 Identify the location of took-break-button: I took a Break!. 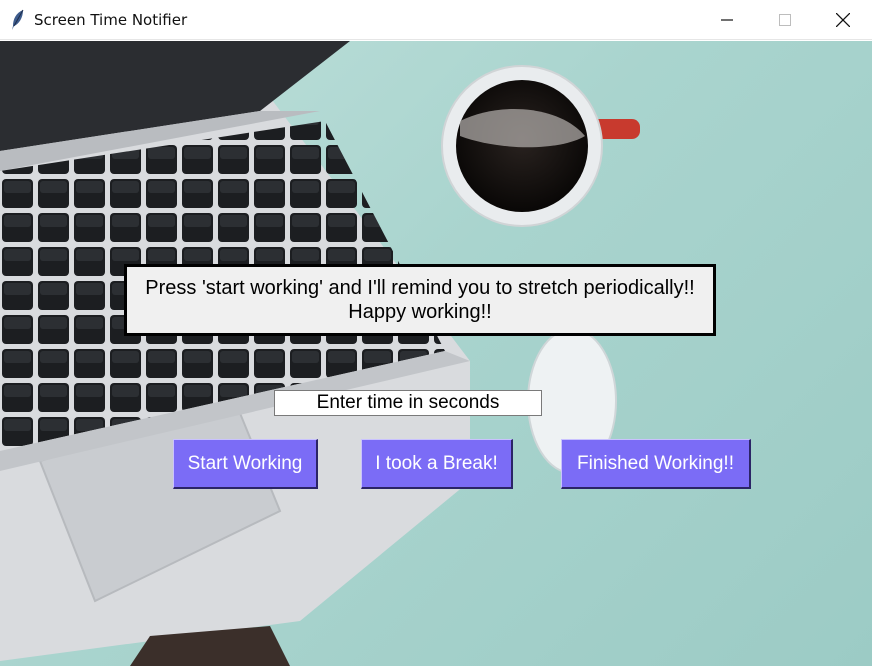
(437, 464).